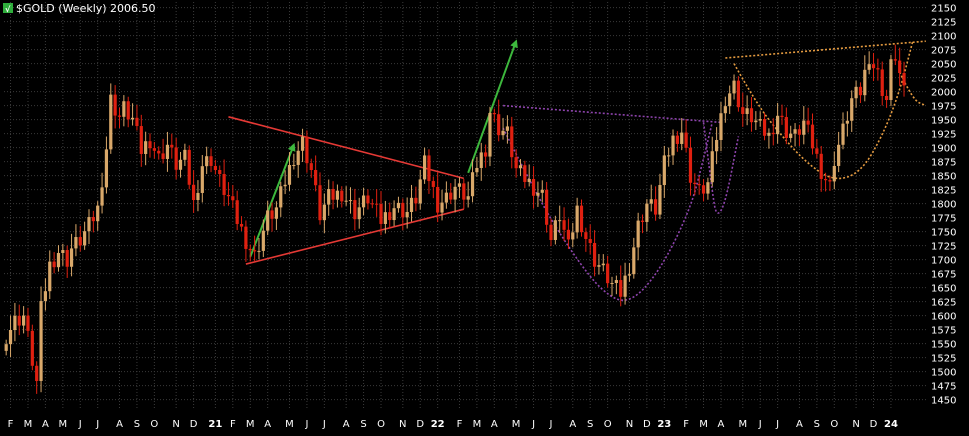 The height and width of the screenshot is (436, 969). What do you see at coordinates (943, 345) in the screenshot?
I see `y-tick-label: 1550` at bounding box center [943, 345].